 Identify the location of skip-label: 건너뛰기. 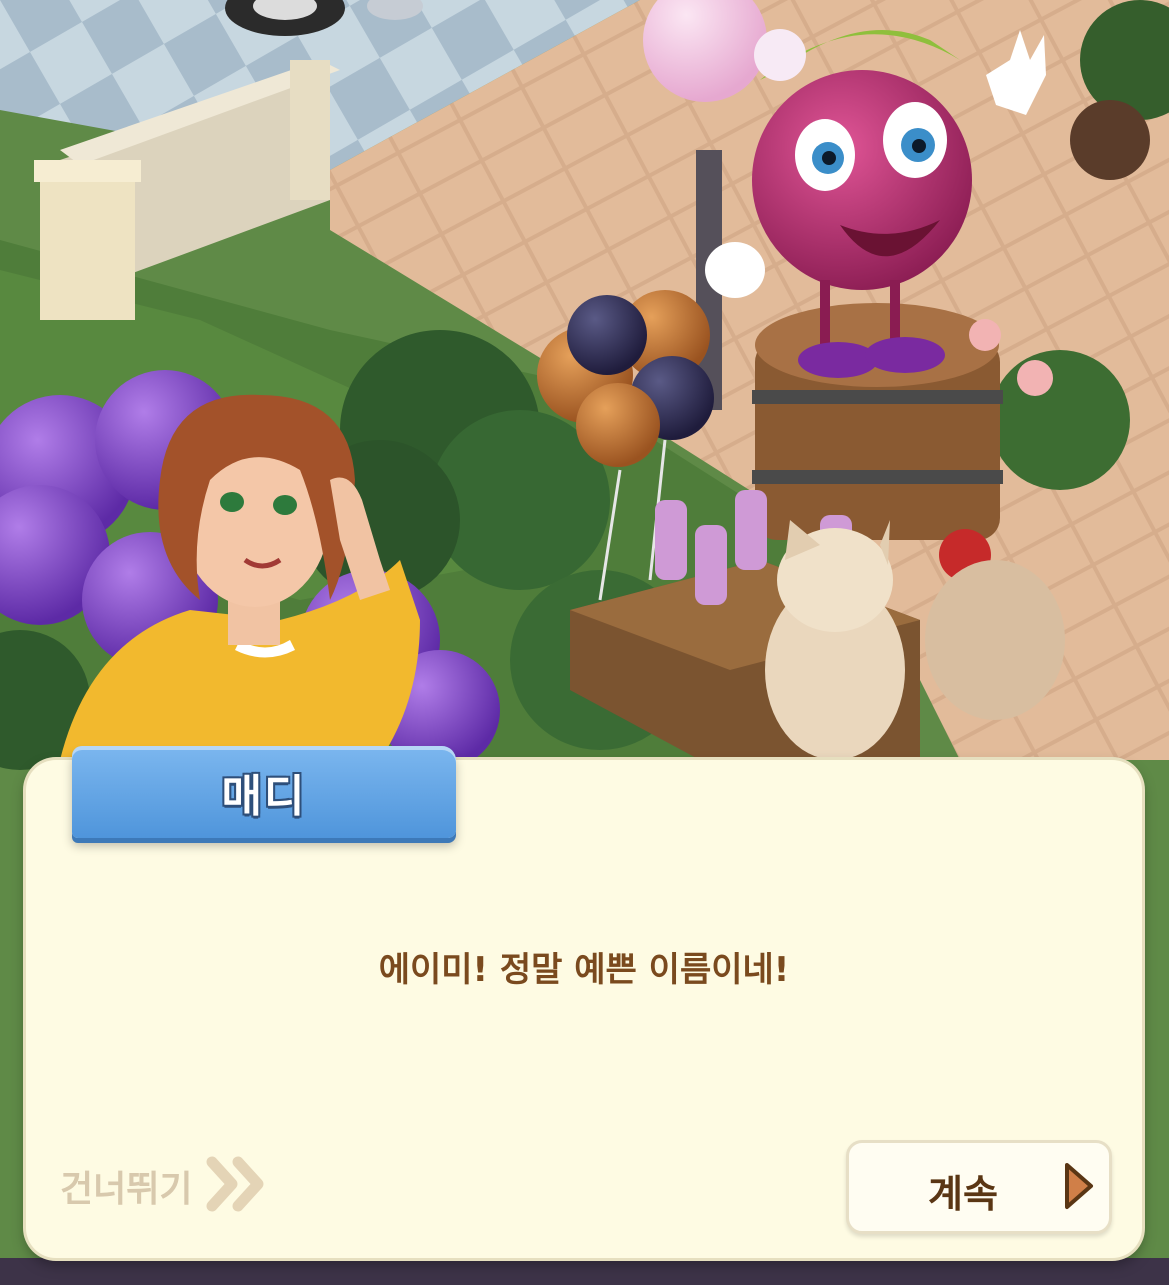
(126, 1189).